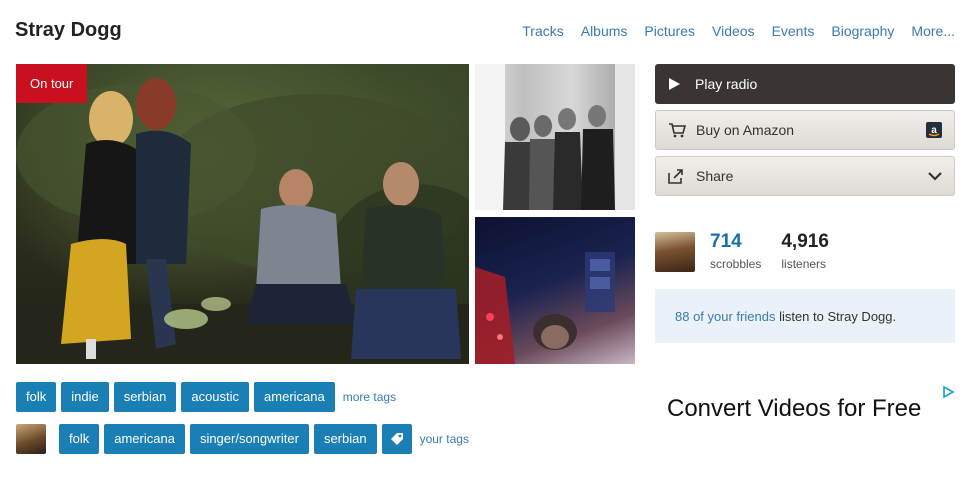 Image resolution: width=975 pixels, height=478 pixels. I want to click on band-photo-color-illustration, so click(545, 308).